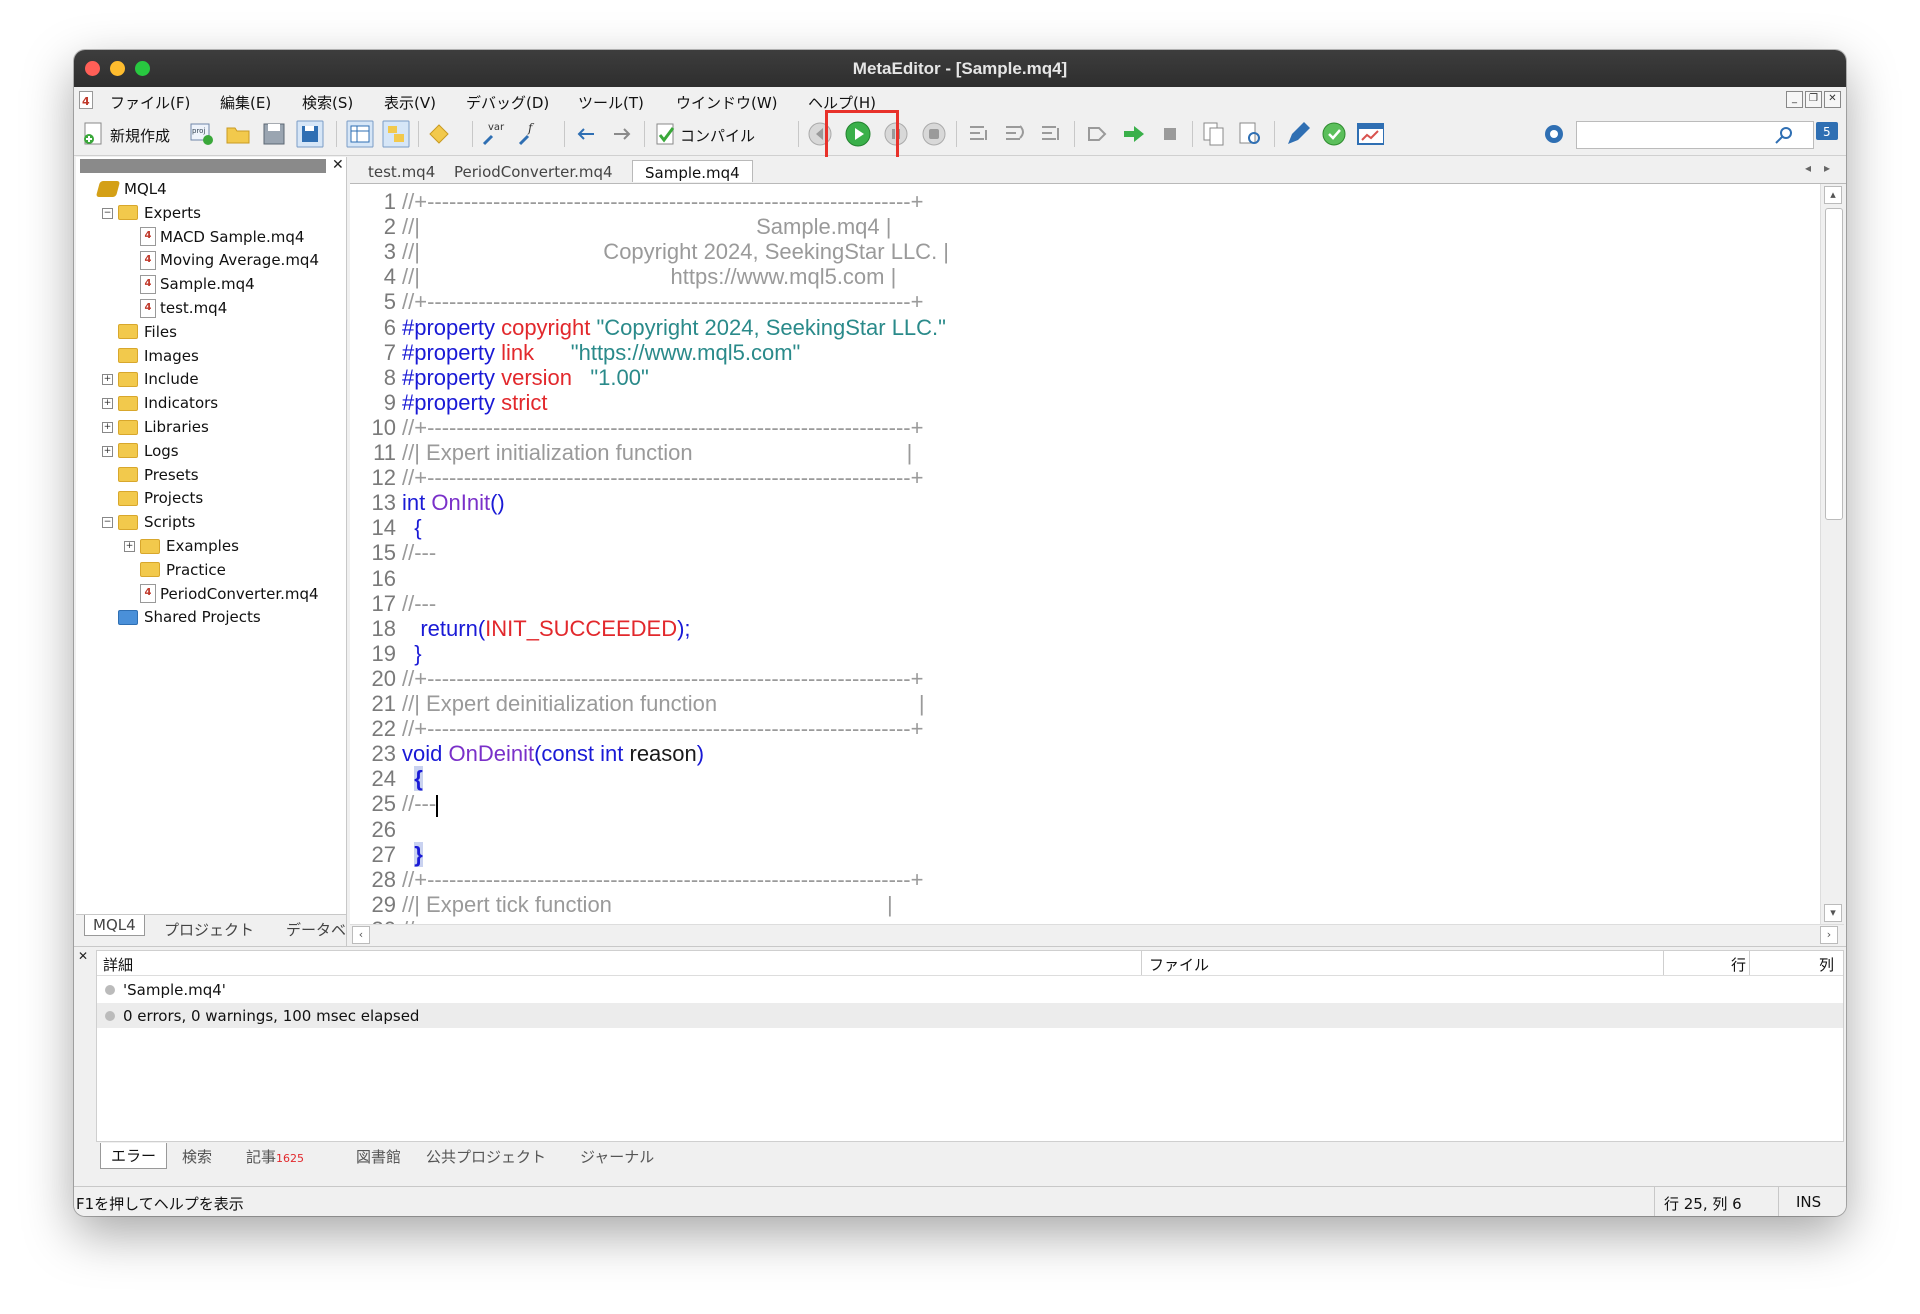  What do you see at coordinates (440, 134) in the screenshot?
I see `styler-dropdown-icon` at bounding box center [440, 134].